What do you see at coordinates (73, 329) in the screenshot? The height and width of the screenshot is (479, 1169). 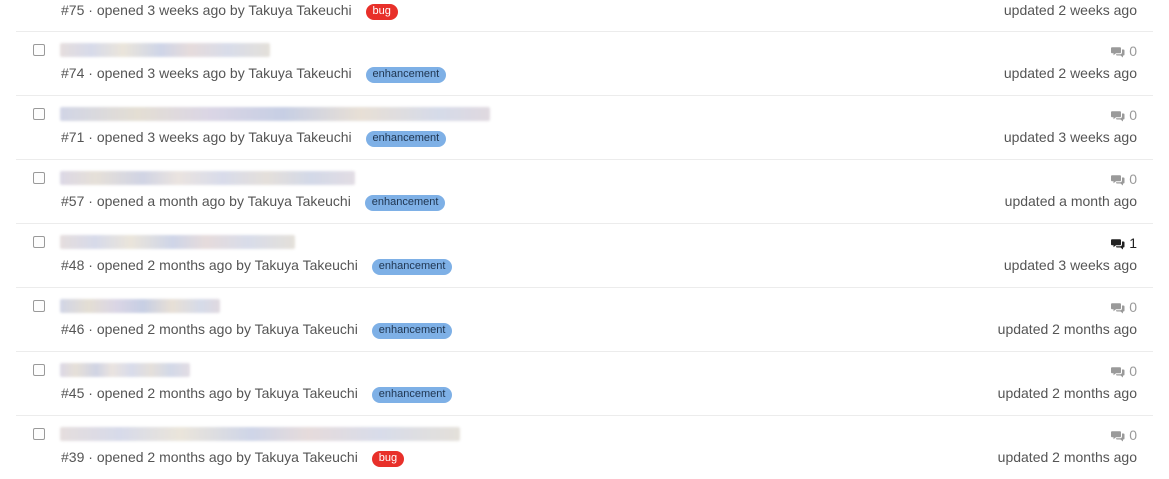 I see `issue-number: #46` at bounding box center [73, 329].